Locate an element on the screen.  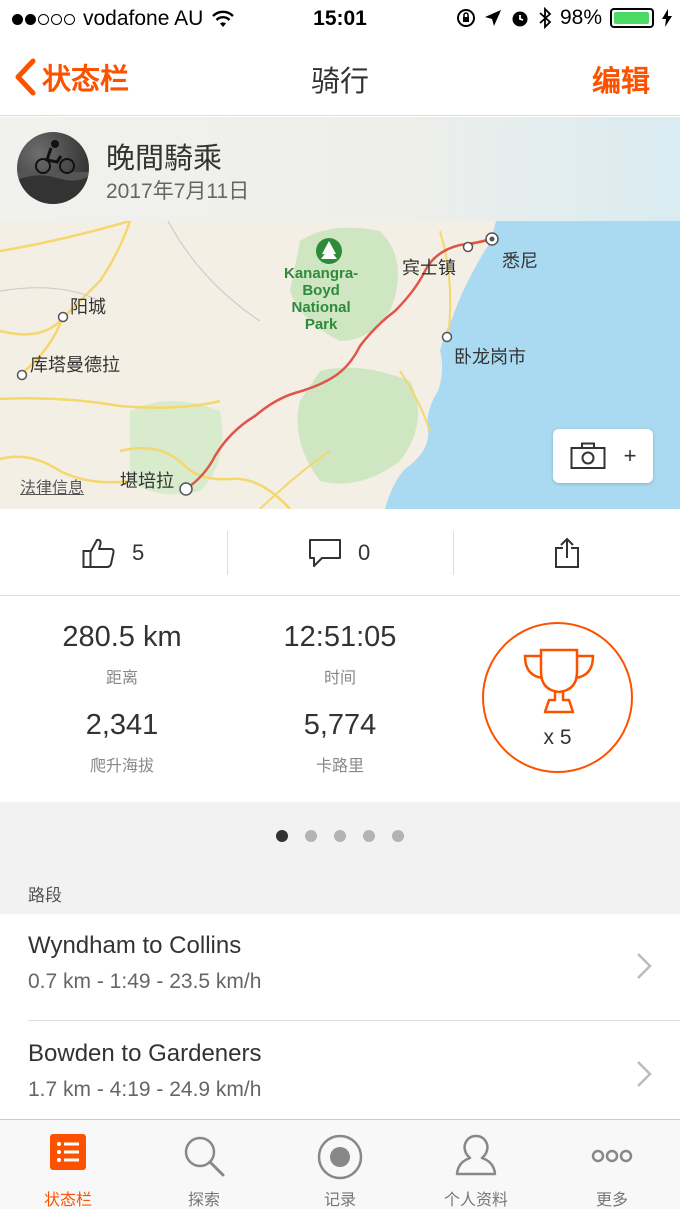
comment-button: 0 is located at coordinates (339, 552).